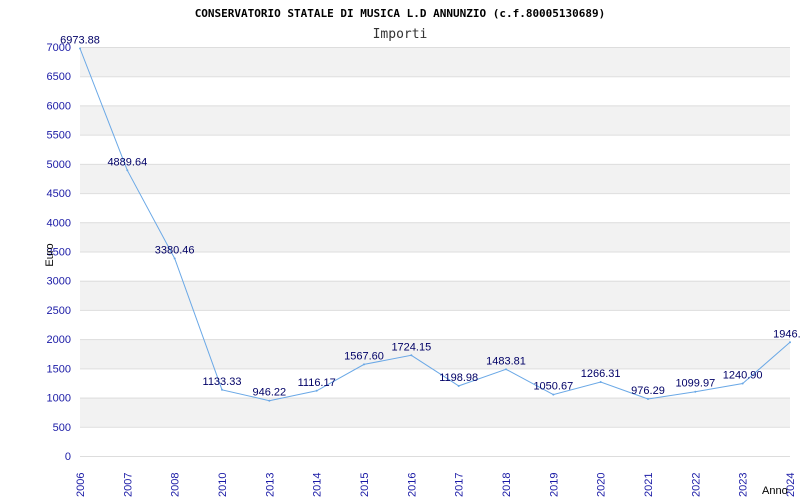 The height and width of the screenshot is (500, 800). I want to click on y-tick-label: 4500, so click(59, 194).